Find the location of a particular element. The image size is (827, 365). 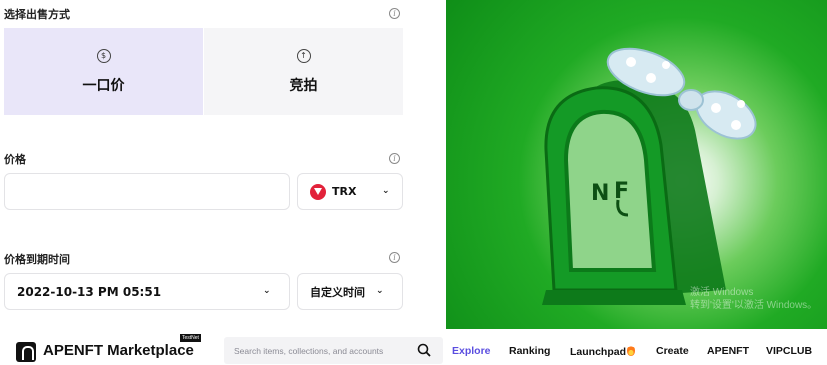

apenft-logo-icon is located at coordinates (26, 352).